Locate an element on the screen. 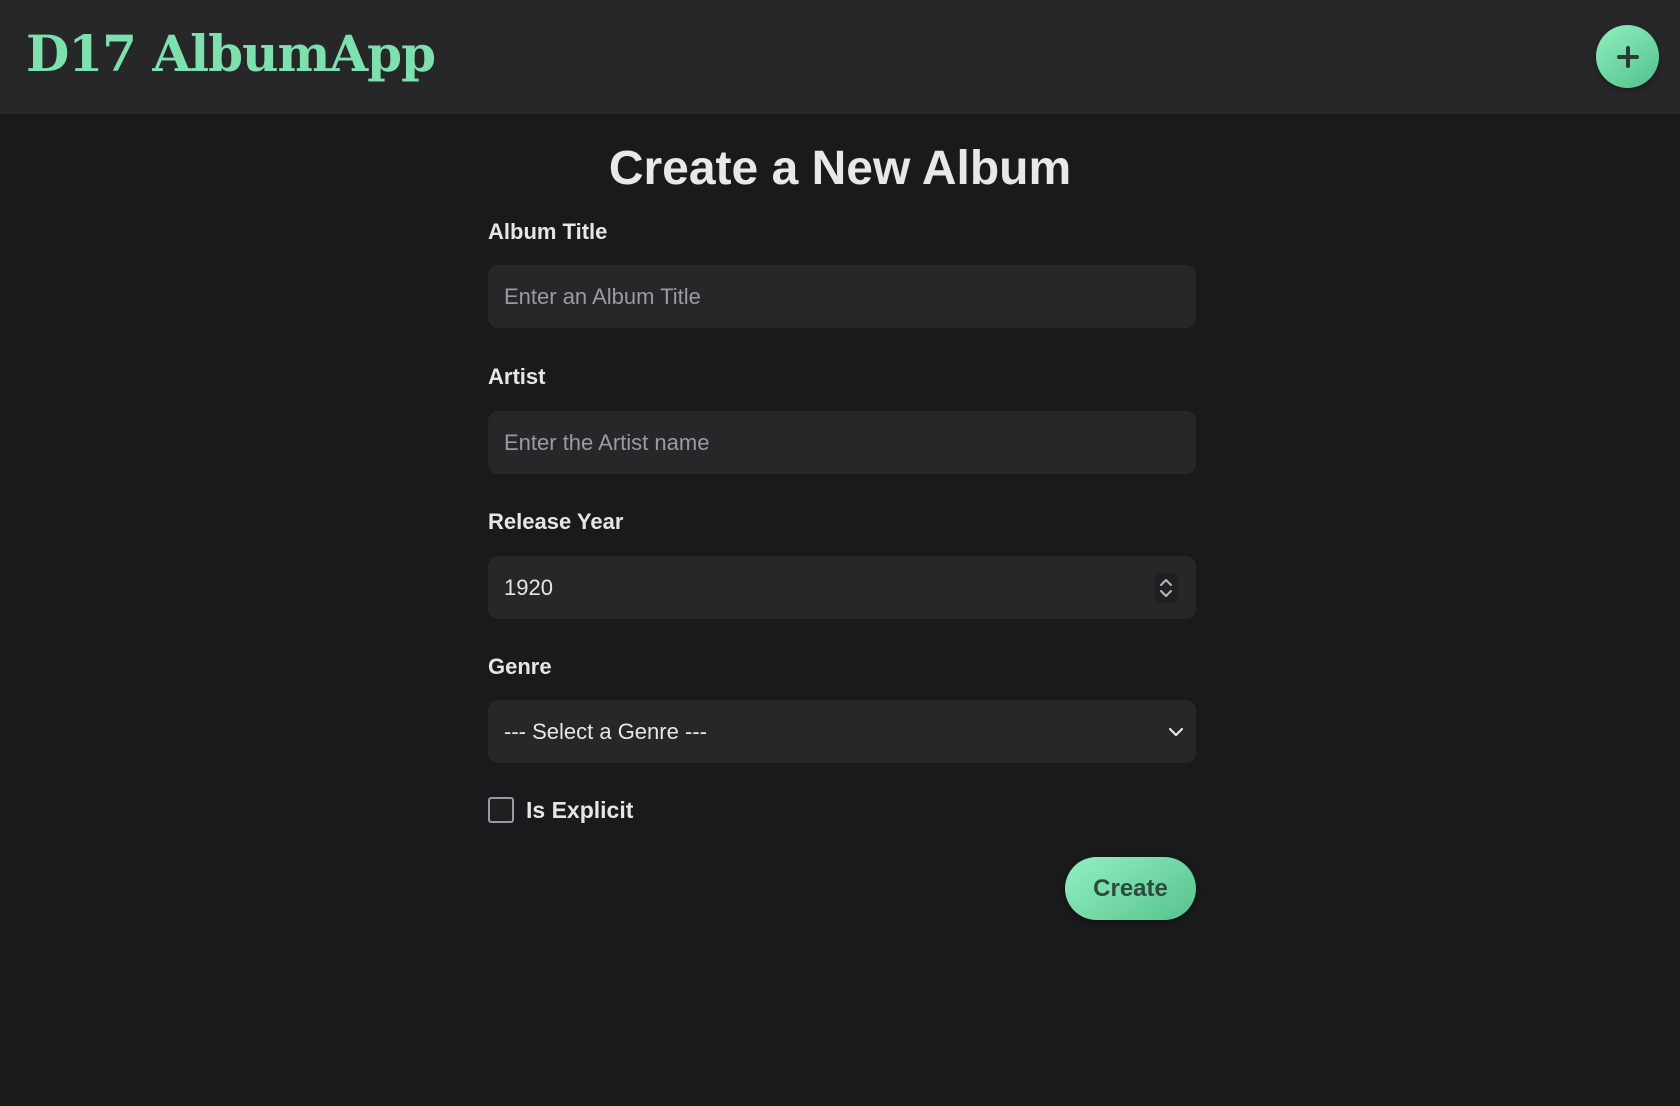 The width and height of the screenshot is (1680, 1106). top-navbar: D17 AlbumApp is located at coordinates (840, 57).